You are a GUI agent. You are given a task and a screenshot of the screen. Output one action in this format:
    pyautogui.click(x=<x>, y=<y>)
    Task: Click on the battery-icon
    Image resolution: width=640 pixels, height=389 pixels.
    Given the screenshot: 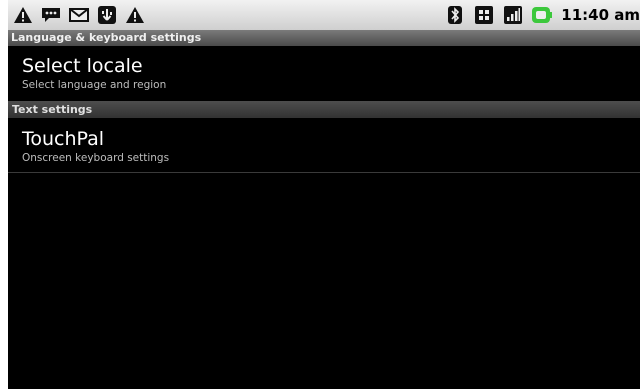 What is the action you would take?
    pyautogui.click(x=542, y=15)
    